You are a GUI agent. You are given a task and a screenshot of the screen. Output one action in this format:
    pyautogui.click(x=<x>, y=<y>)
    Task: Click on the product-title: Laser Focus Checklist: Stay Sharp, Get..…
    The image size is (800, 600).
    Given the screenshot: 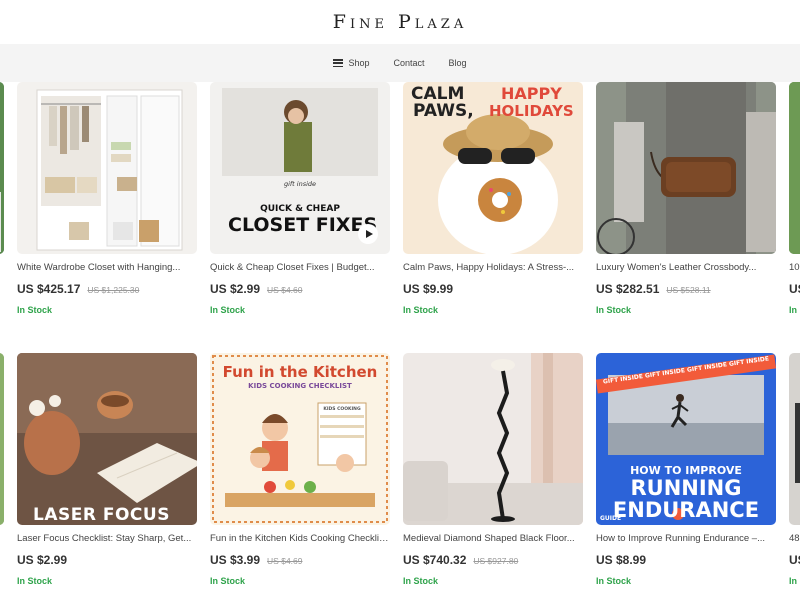 What is the action you would take?
    pyautogui.click(x=107, y=538)
    